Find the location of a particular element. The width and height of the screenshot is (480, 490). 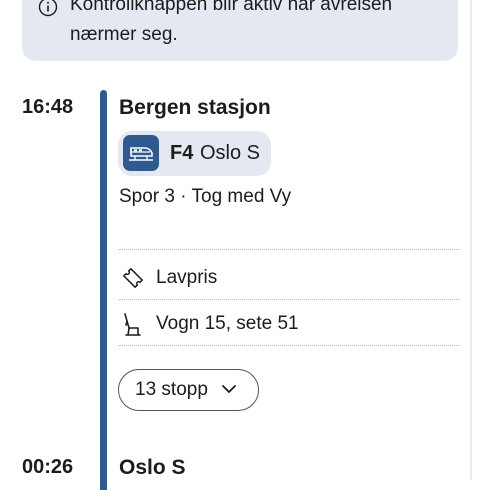

train-badge is located at coordinates (141, 153).